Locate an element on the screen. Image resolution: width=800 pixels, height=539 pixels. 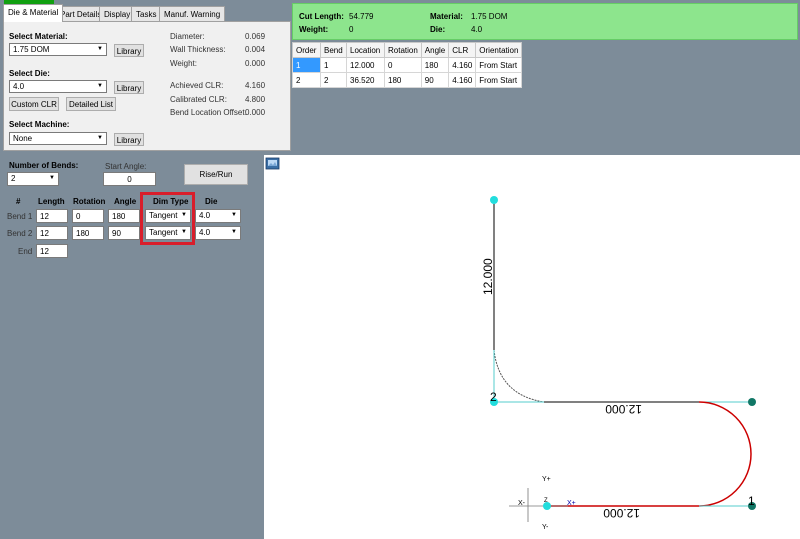
col-header-num: # is located at coordinates (18, 201).